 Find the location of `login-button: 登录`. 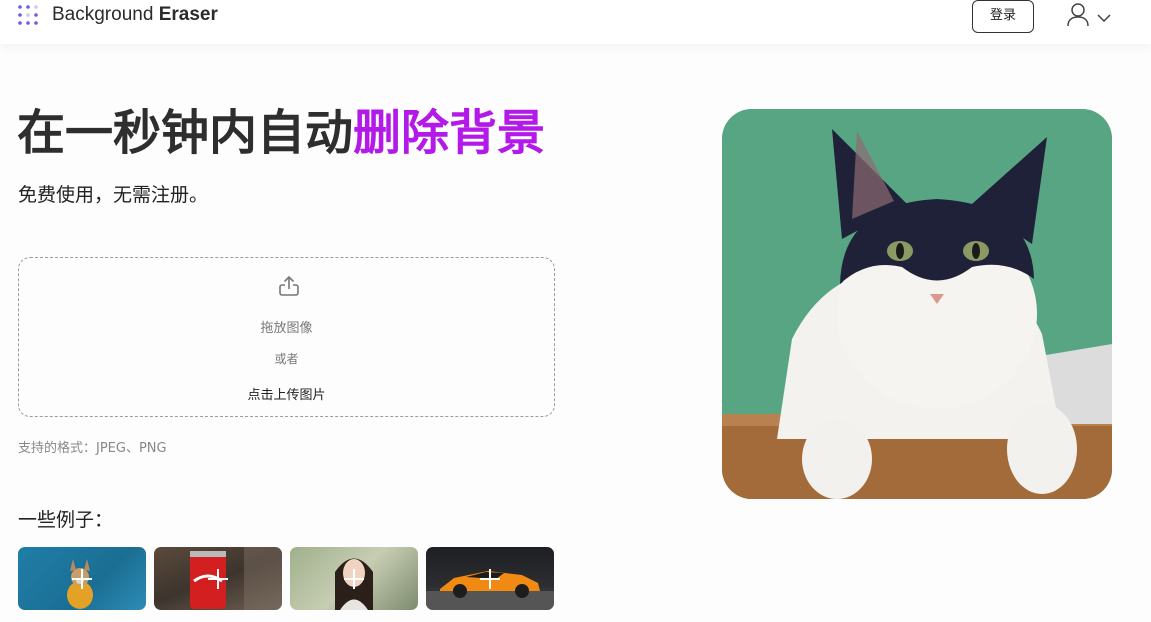

login-button: 登录 is located at coordinates (1003, 16).